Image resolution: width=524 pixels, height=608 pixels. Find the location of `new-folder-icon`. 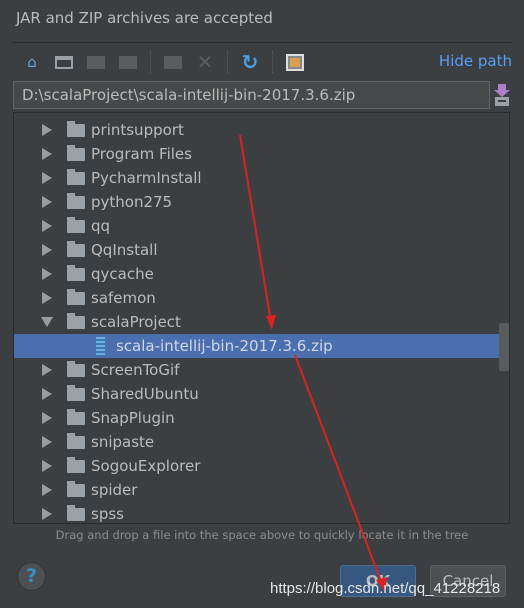

new-folder-icon is located at coordinates (96, 62).